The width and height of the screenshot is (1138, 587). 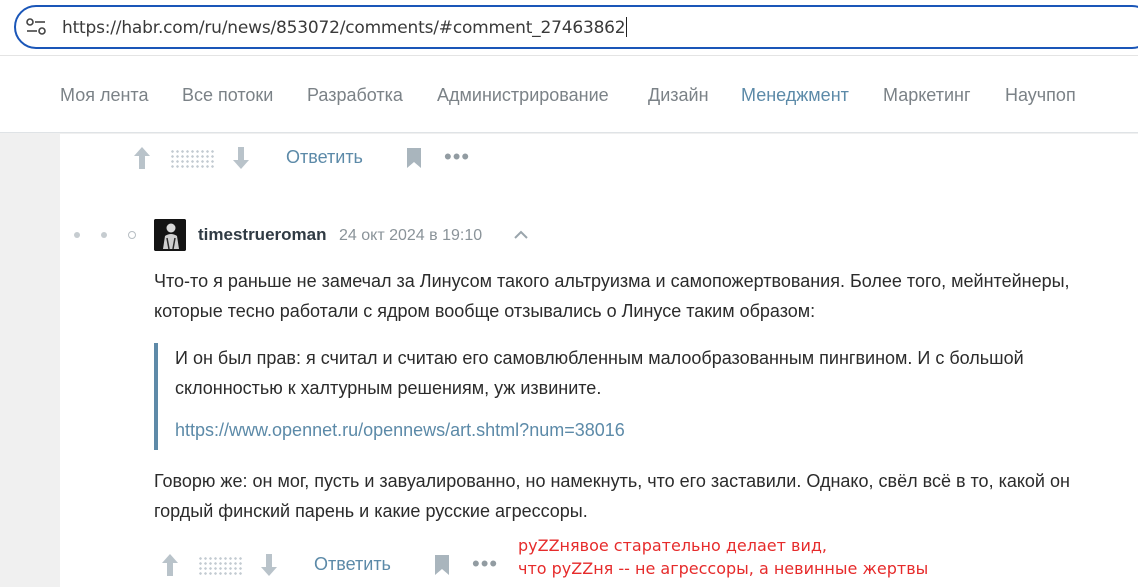 What do you see at coordinates (523, 95) in the screenshot?
I see `nav-item-administration: Администрирование` at bounding box center [523, 95].